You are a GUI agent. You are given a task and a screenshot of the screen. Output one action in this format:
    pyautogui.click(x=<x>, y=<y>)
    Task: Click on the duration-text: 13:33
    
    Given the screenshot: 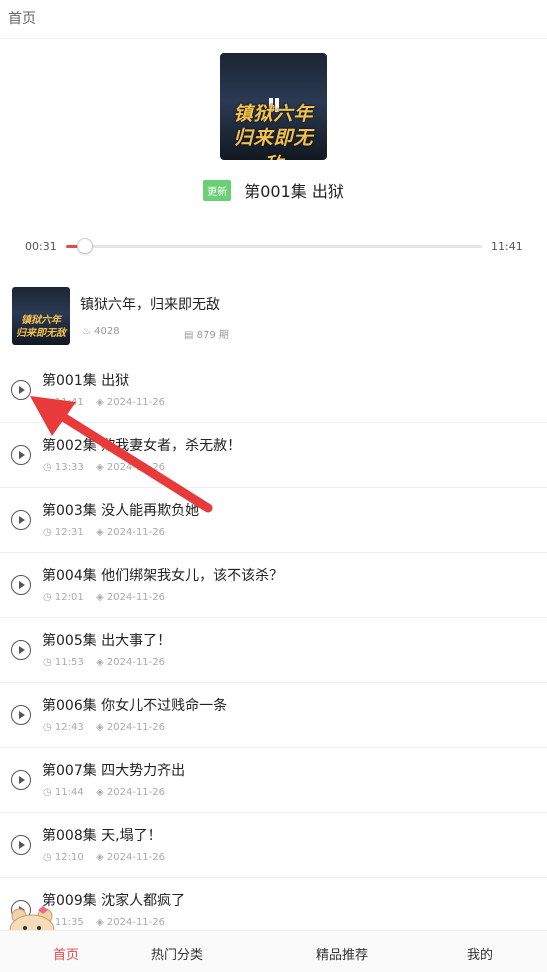 What is the action you would take?
    pyautogui.click(x=69, y=467)
    